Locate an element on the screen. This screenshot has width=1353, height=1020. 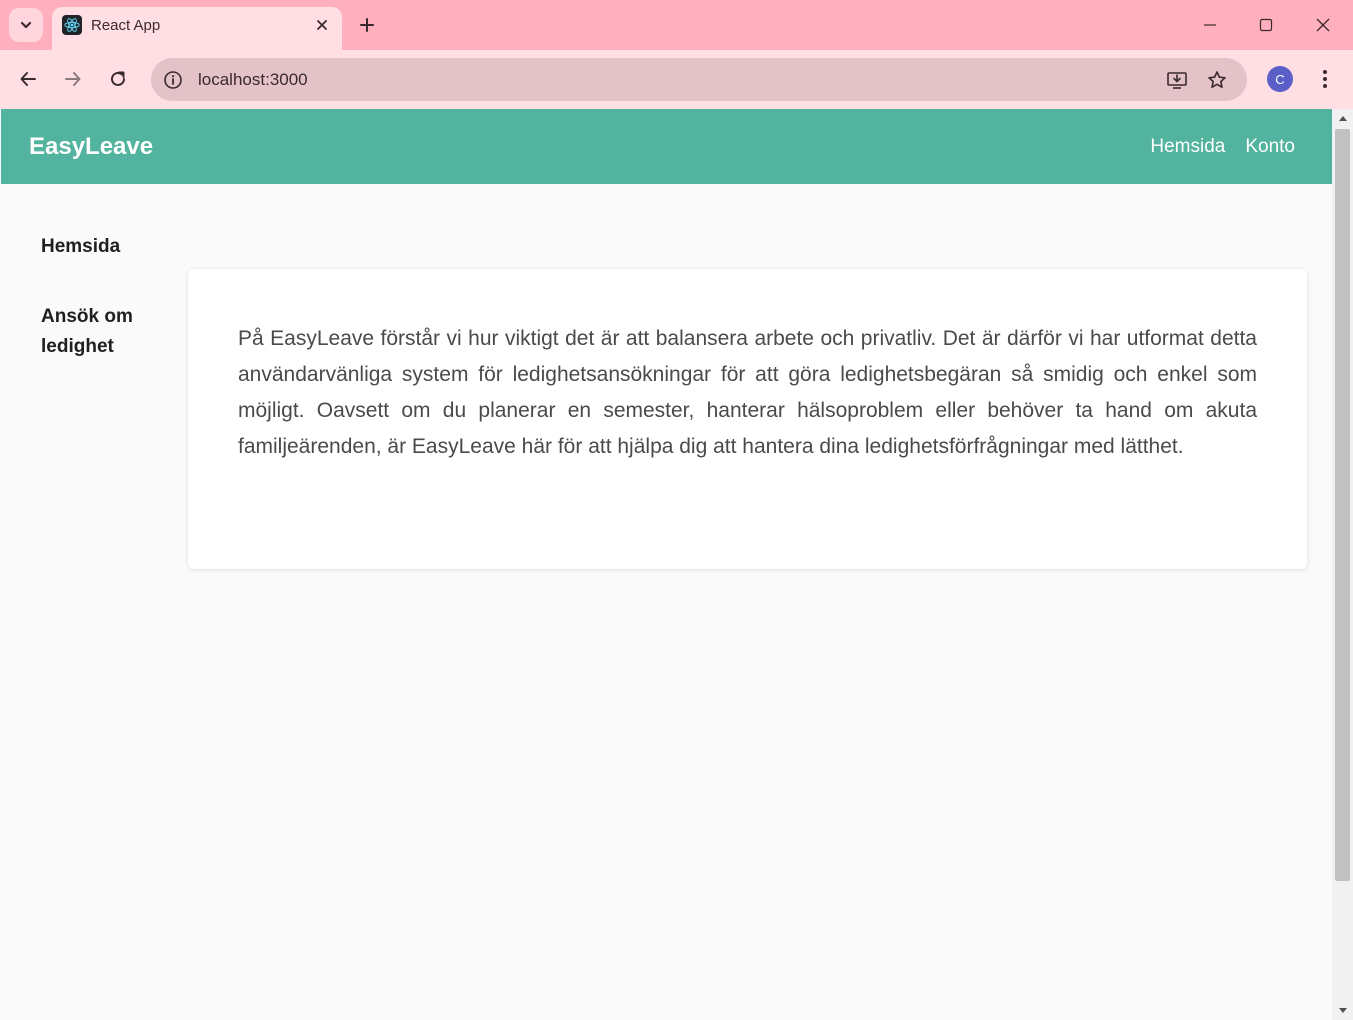
plus-icon is located at coordinates (367, 25).